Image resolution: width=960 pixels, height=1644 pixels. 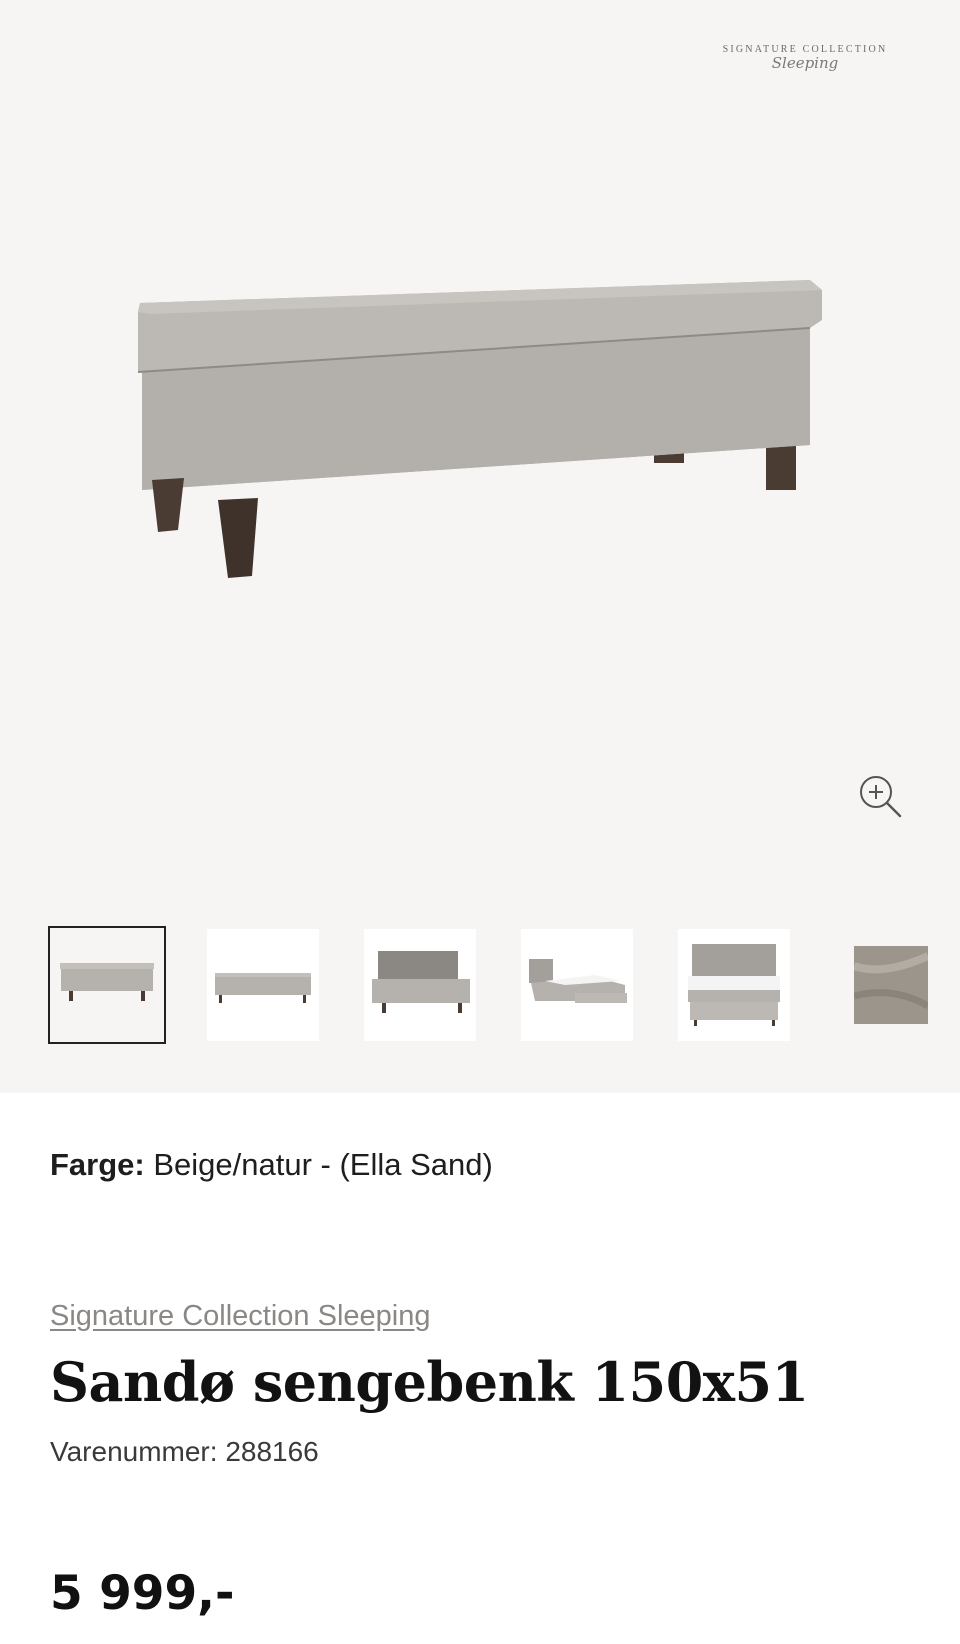 What do you see at coordinates (184, 1451) in the screenshot?
I see `product-sku: Varenummer: 288166` at bounding box center [184, 1451].